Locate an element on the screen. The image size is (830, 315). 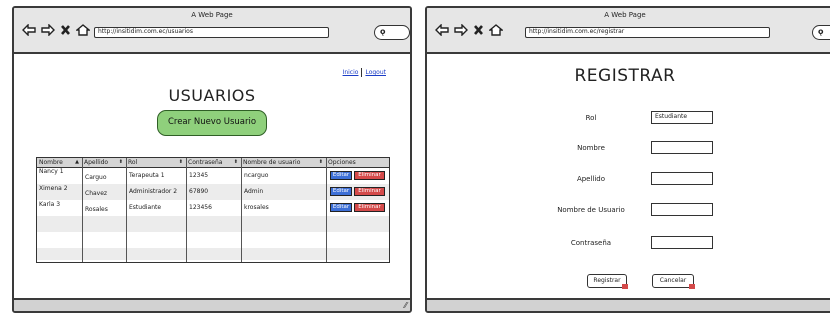
column-header-apellido: Apellido ⬍ is located at coordinates (104, 163).